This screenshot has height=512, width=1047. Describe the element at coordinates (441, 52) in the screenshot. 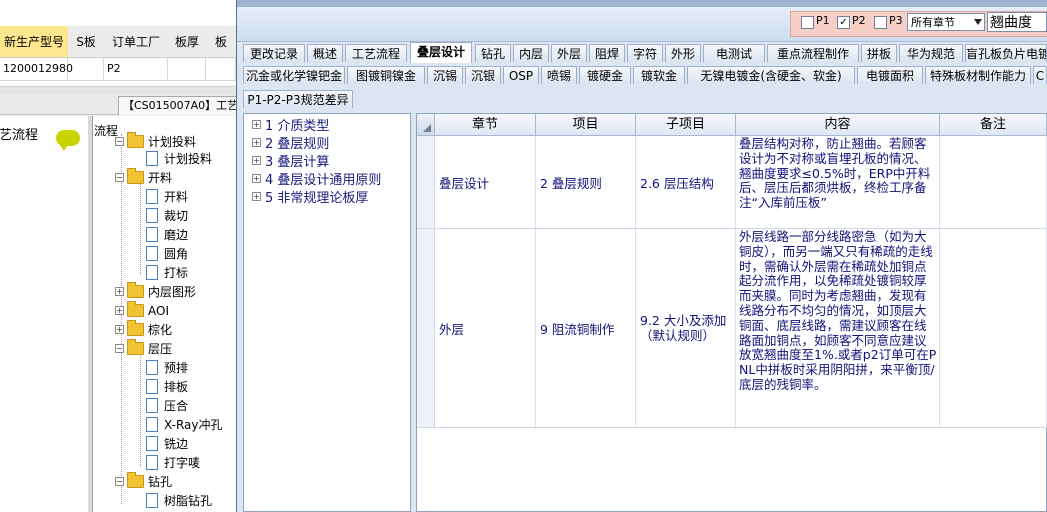

I see `tab-stackup-design: 叠层设计` at that location.